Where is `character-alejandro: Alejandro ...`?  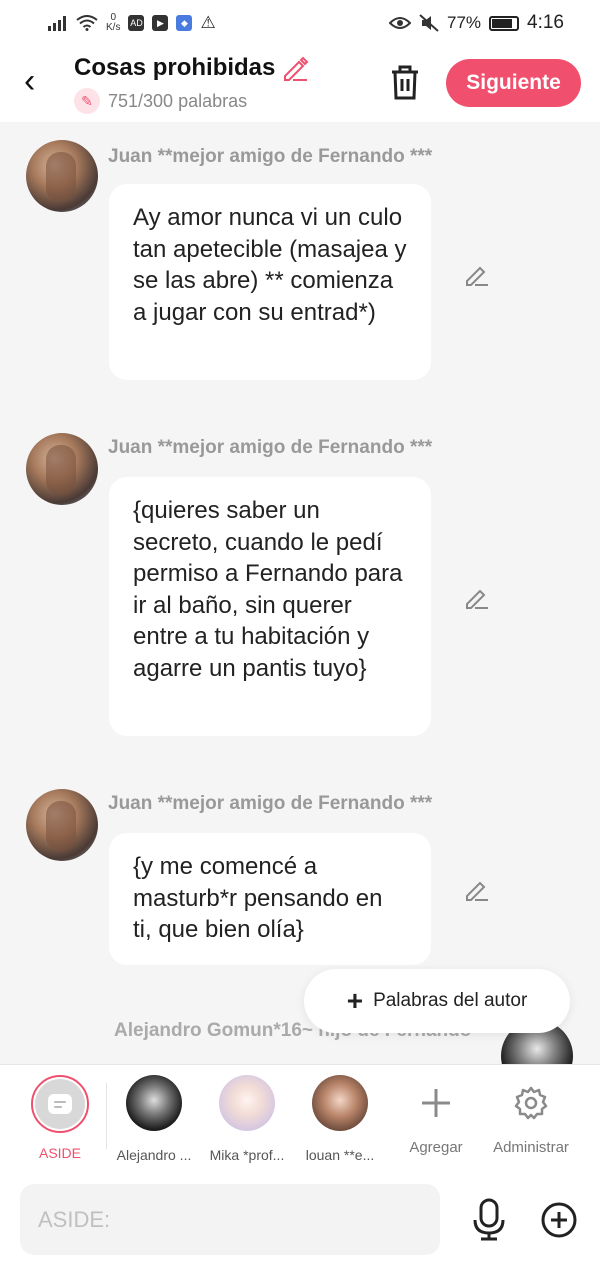
character-alejandro: Alejandro ... is located at coordinates (154, 1119).